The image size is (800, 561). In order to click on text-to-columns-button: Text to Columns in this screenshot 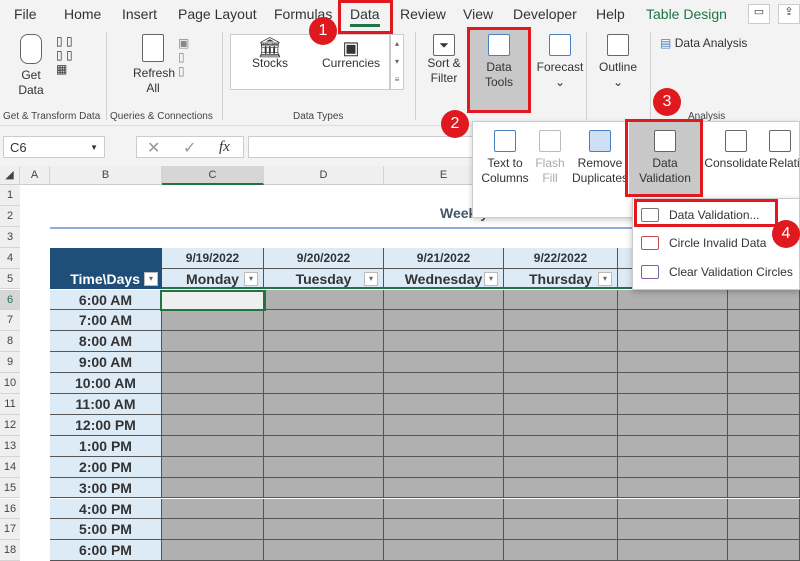, I will do `click(505, 158)`.